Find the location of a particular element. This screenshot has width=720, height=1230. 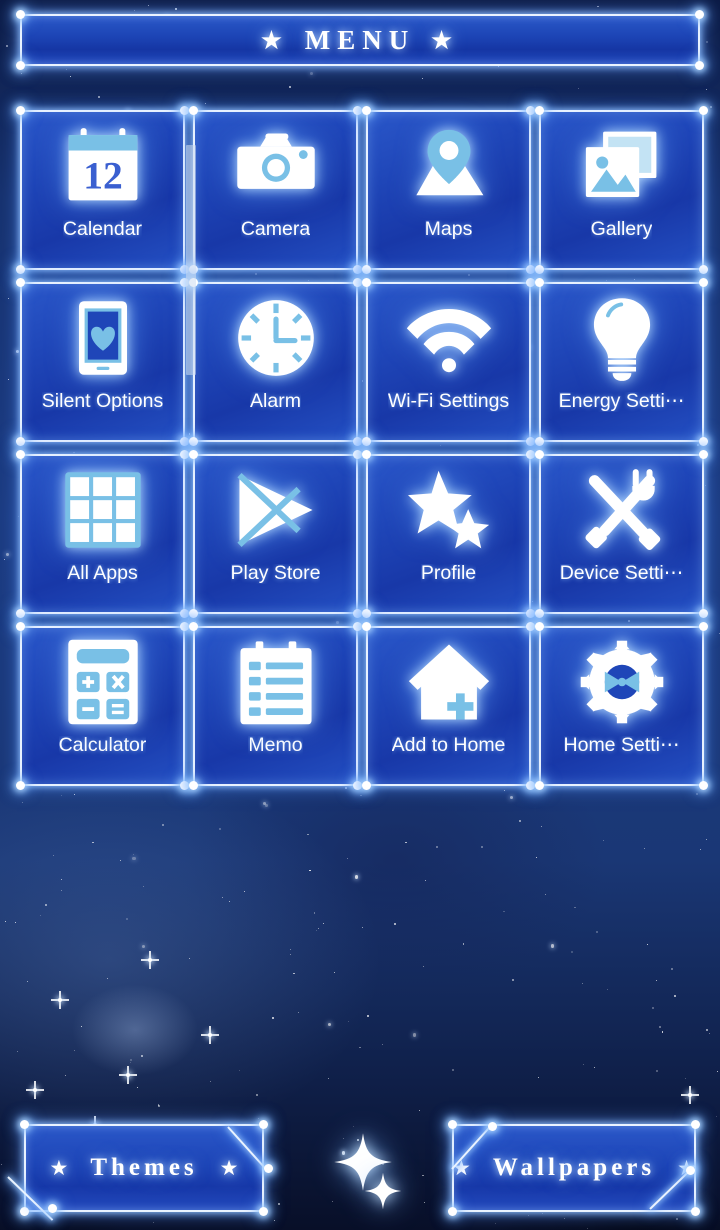

wifi-icon is located at coordinates (448, 338).